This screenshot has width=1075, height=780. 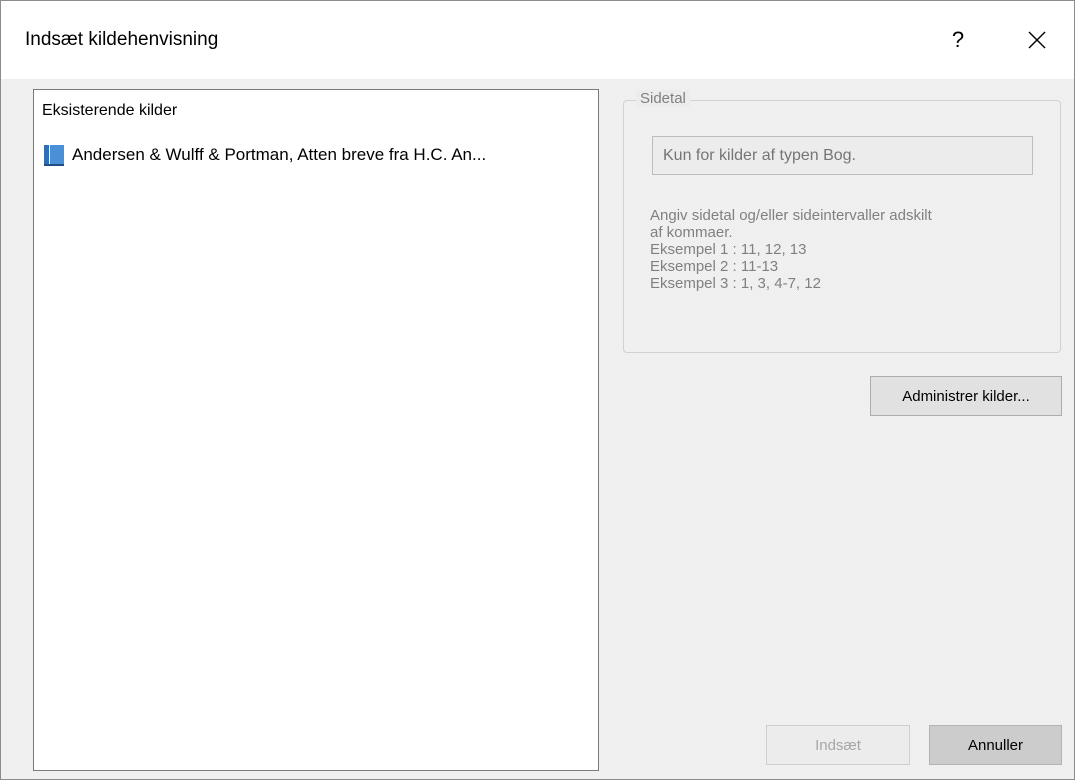 I want to click on close-button, so click(x=1037, y=40).